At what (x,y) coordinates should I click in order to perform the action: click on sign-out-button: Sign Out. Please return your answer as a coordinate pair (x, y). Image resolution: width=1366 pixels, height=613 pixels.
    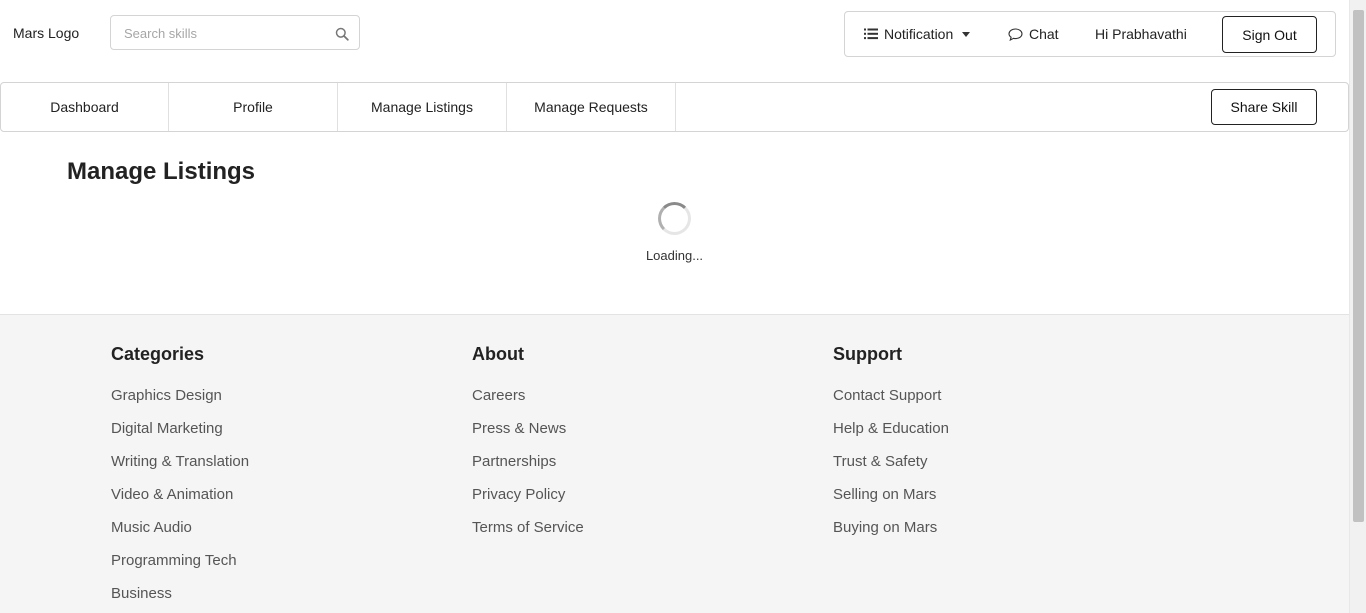
    Looking at the image, I should click on (1269, 34).